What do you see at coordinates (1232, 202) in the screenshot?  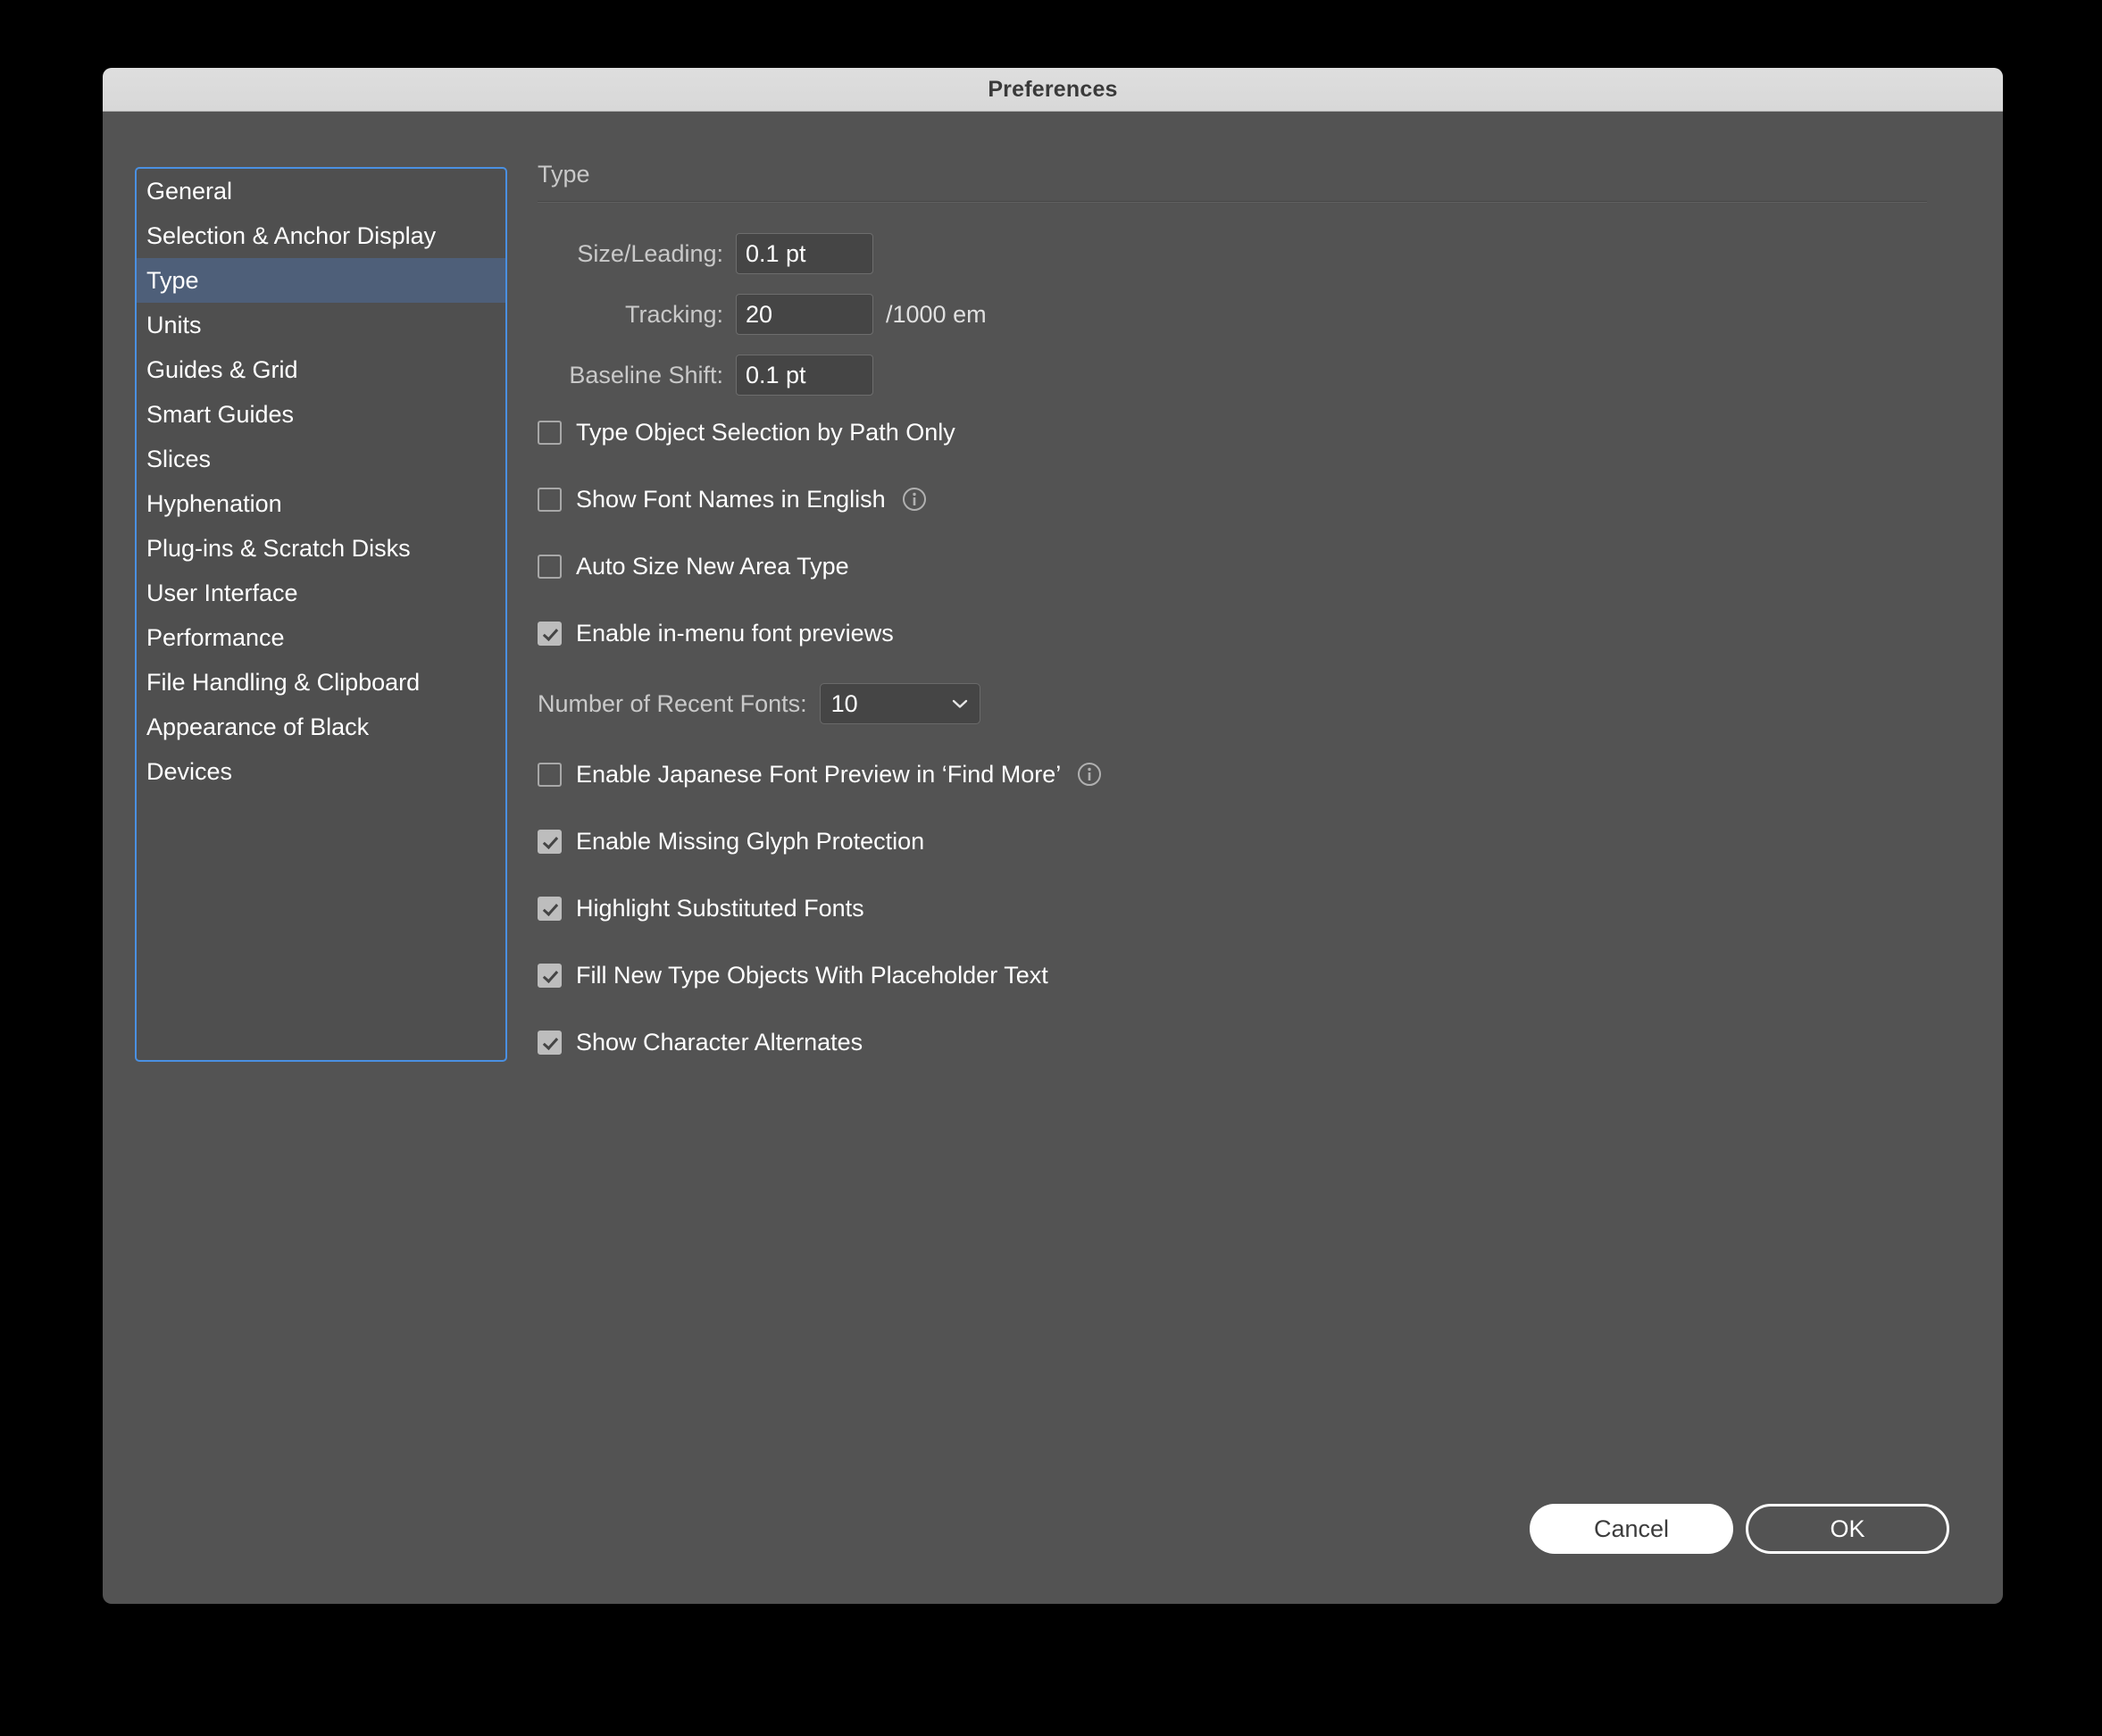 I see `section-divider` at bounding box center [1232, 202].